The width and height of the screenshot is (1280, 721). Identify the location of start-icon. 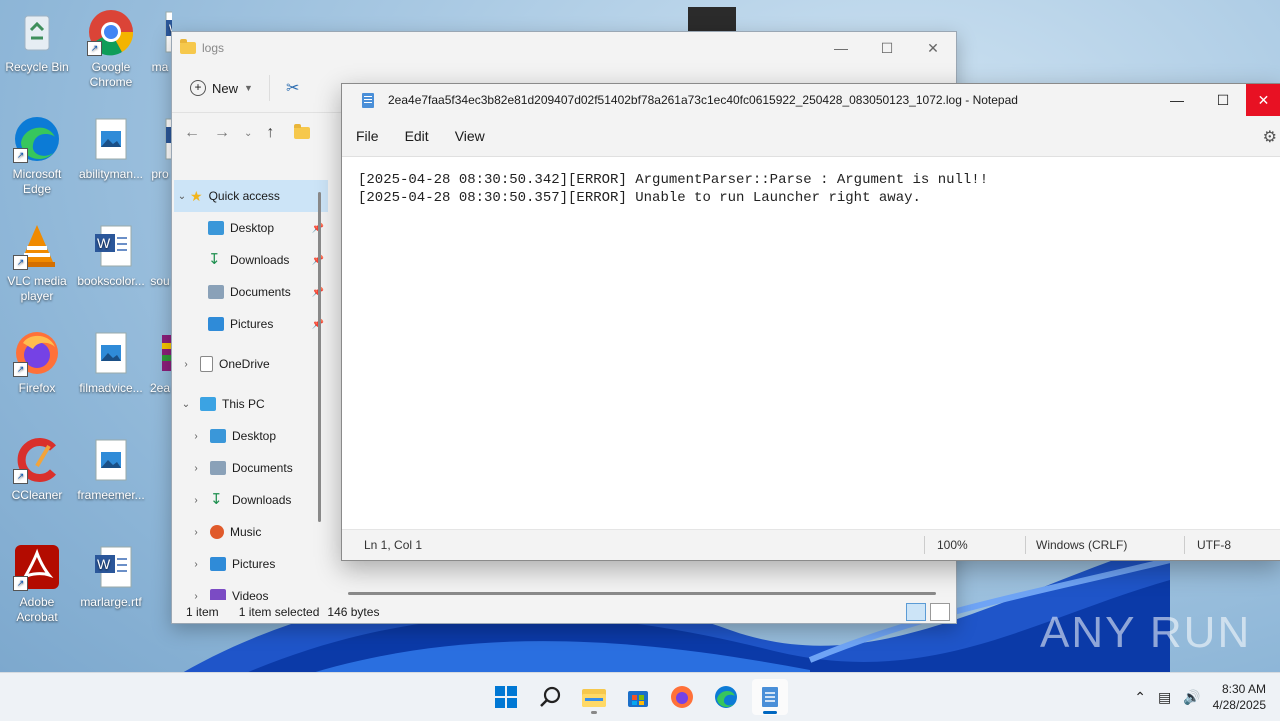
(506, 697).